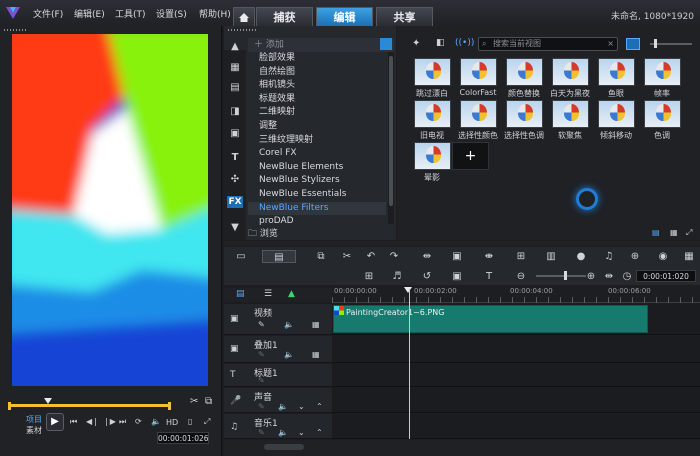  Describe the element at coordinates (92, 421) in the screenshot. I see `step-back-icon: ◀❘` at that location.